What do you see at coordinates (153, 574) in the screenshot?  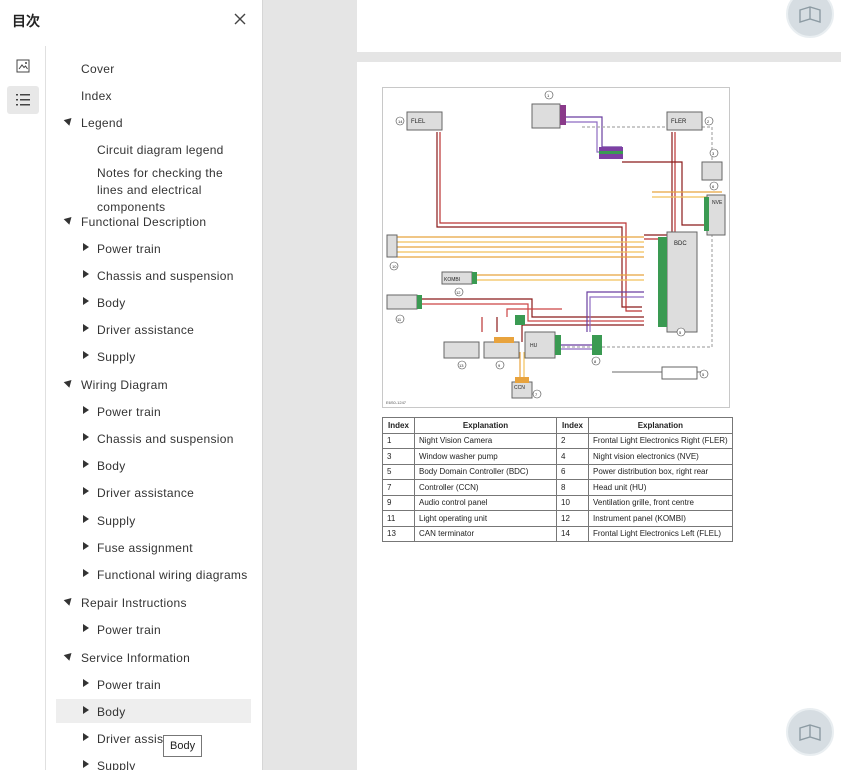 I see `toc-item: Functional wiring diagrams` at bounding box center [153, 574].